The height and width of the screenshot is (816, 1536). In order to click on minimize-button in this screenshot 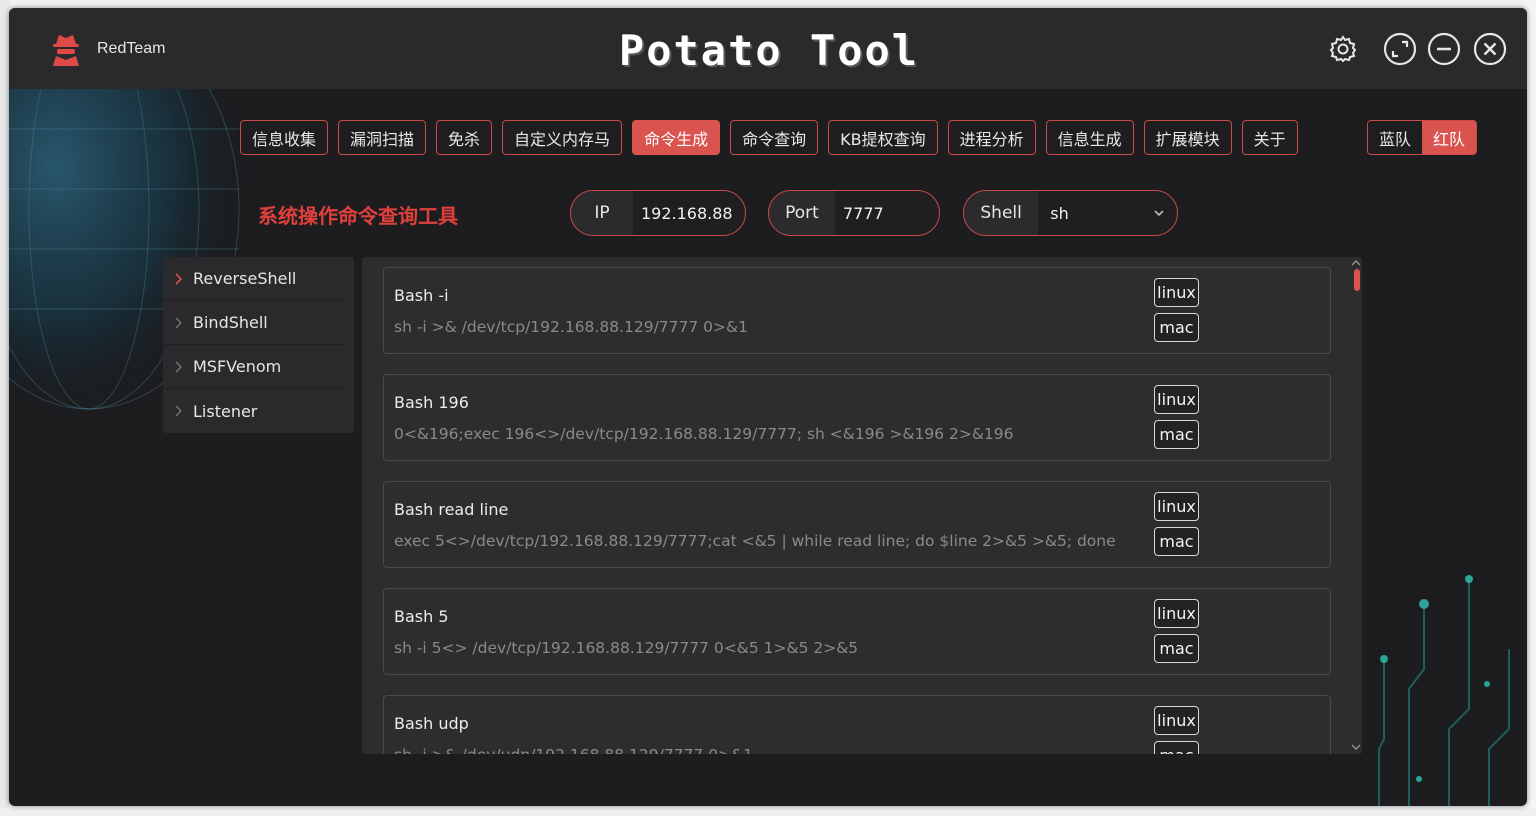, I will do `click(1444, 49)`.